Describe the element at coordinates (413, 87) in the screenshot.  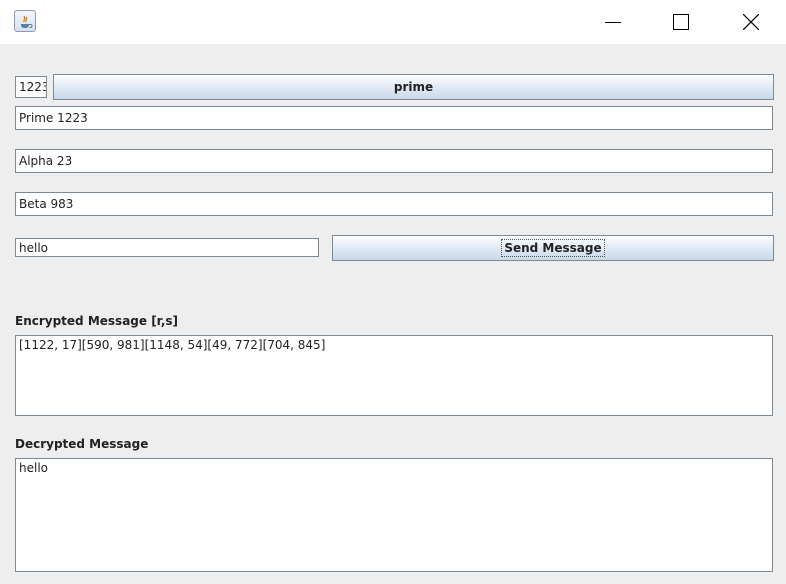
I see `prime-button: prime` at that location.